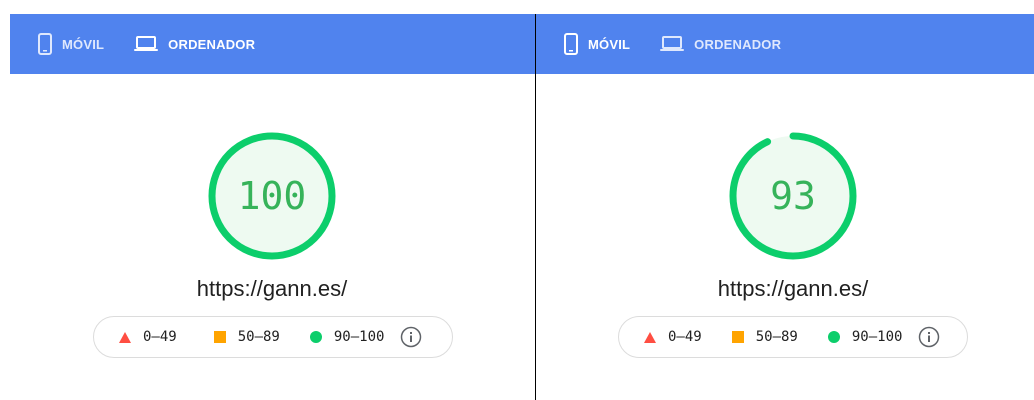 Image resolution: width=1034 pixels, height=400 pixels. I want to click on score-value: 93, so click(793, 196).